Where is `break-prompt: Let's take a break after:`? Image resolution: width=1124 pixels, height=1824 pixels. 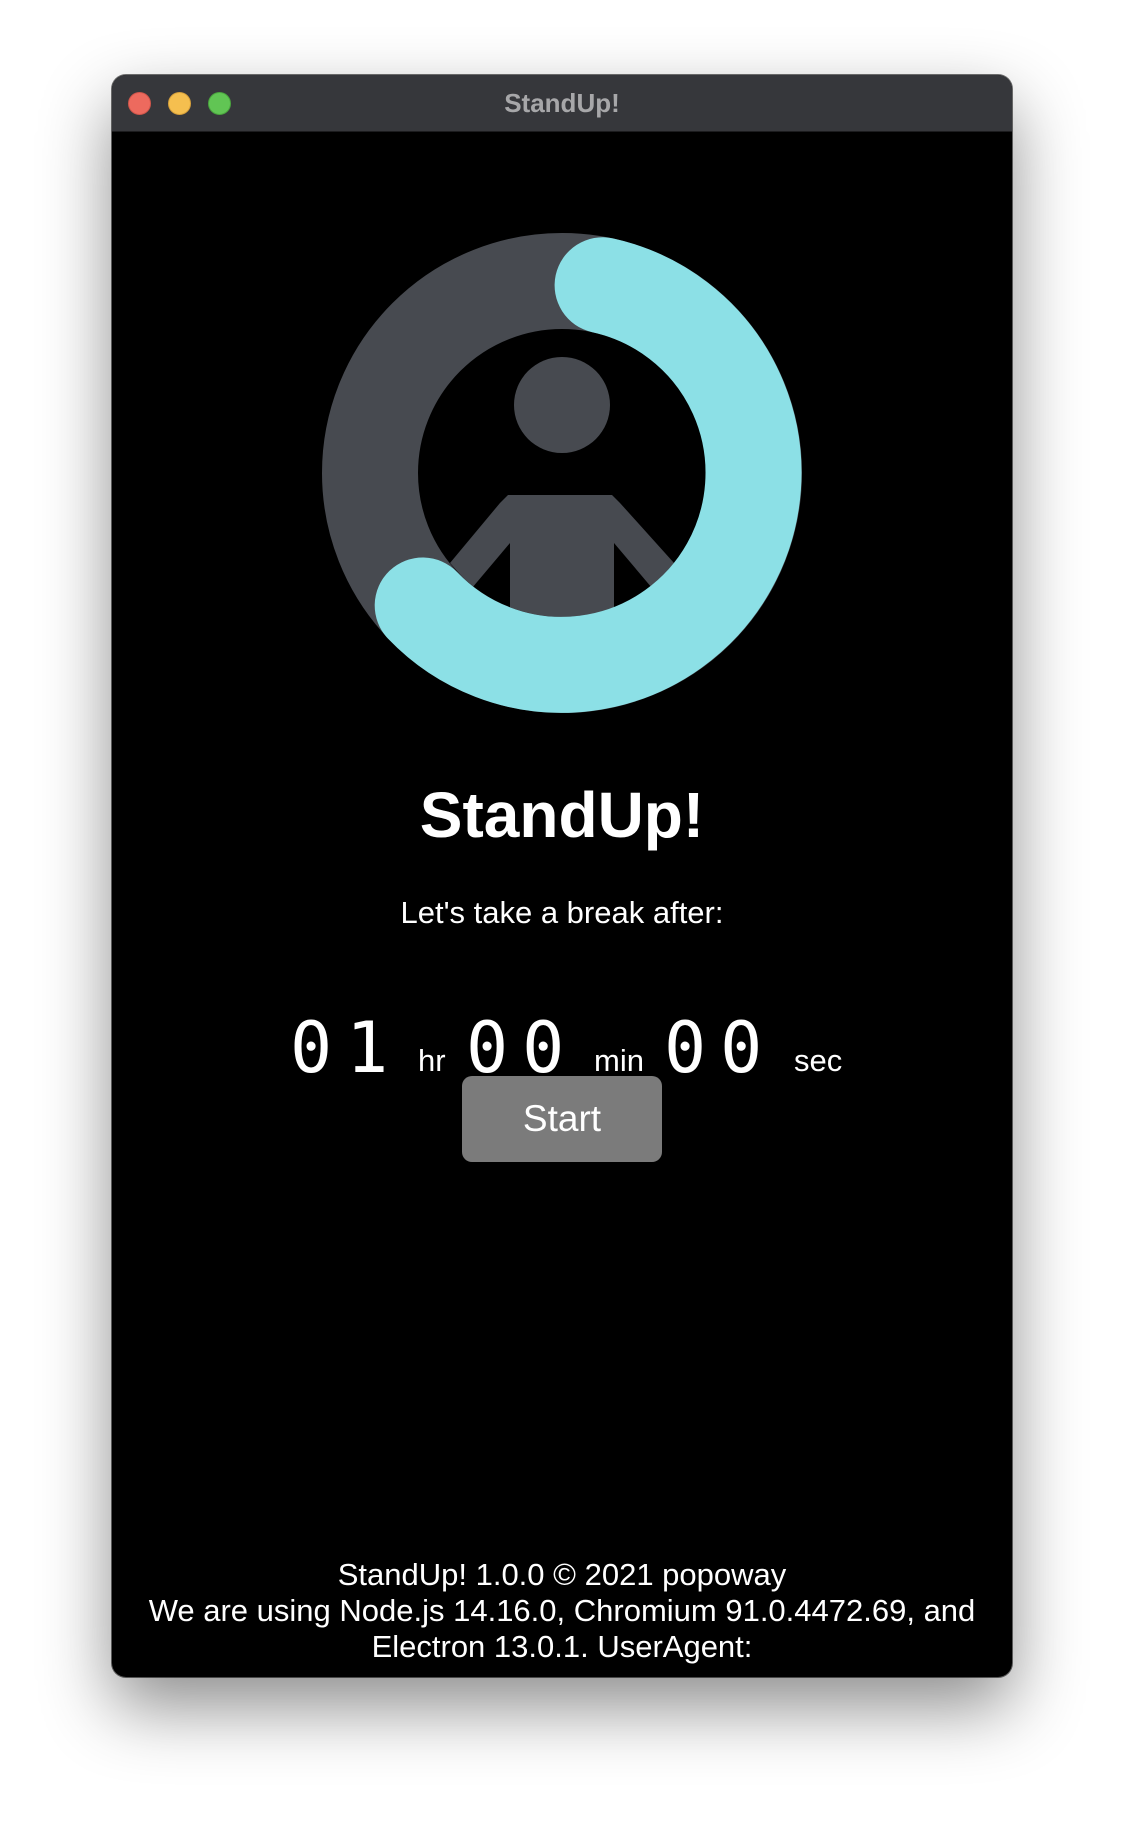 break-prompt: Let's take a break after: is located at coordinates (562, 912).